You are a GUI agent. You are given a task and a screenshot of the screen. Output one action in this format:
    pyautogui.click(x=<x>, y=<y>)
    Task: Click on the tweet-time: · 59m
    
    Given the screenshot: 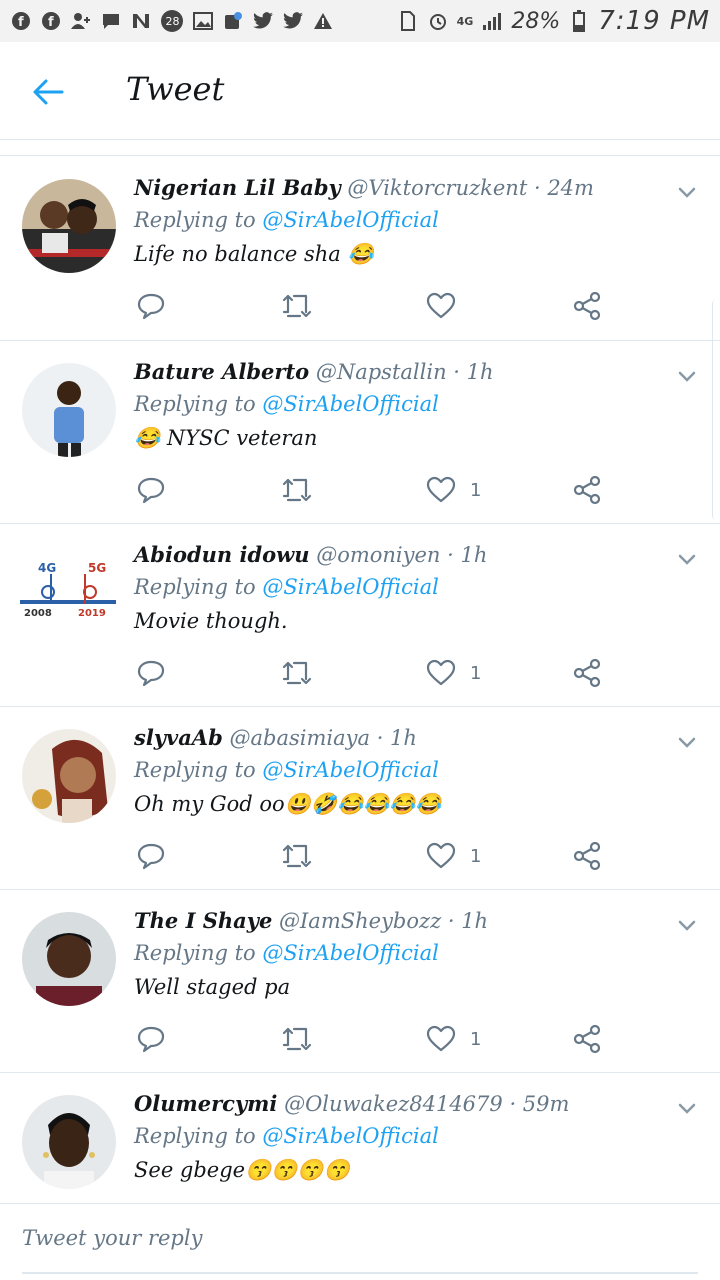 What is the action you would take?
    pyautogui.click(x=539, y=1104)
    